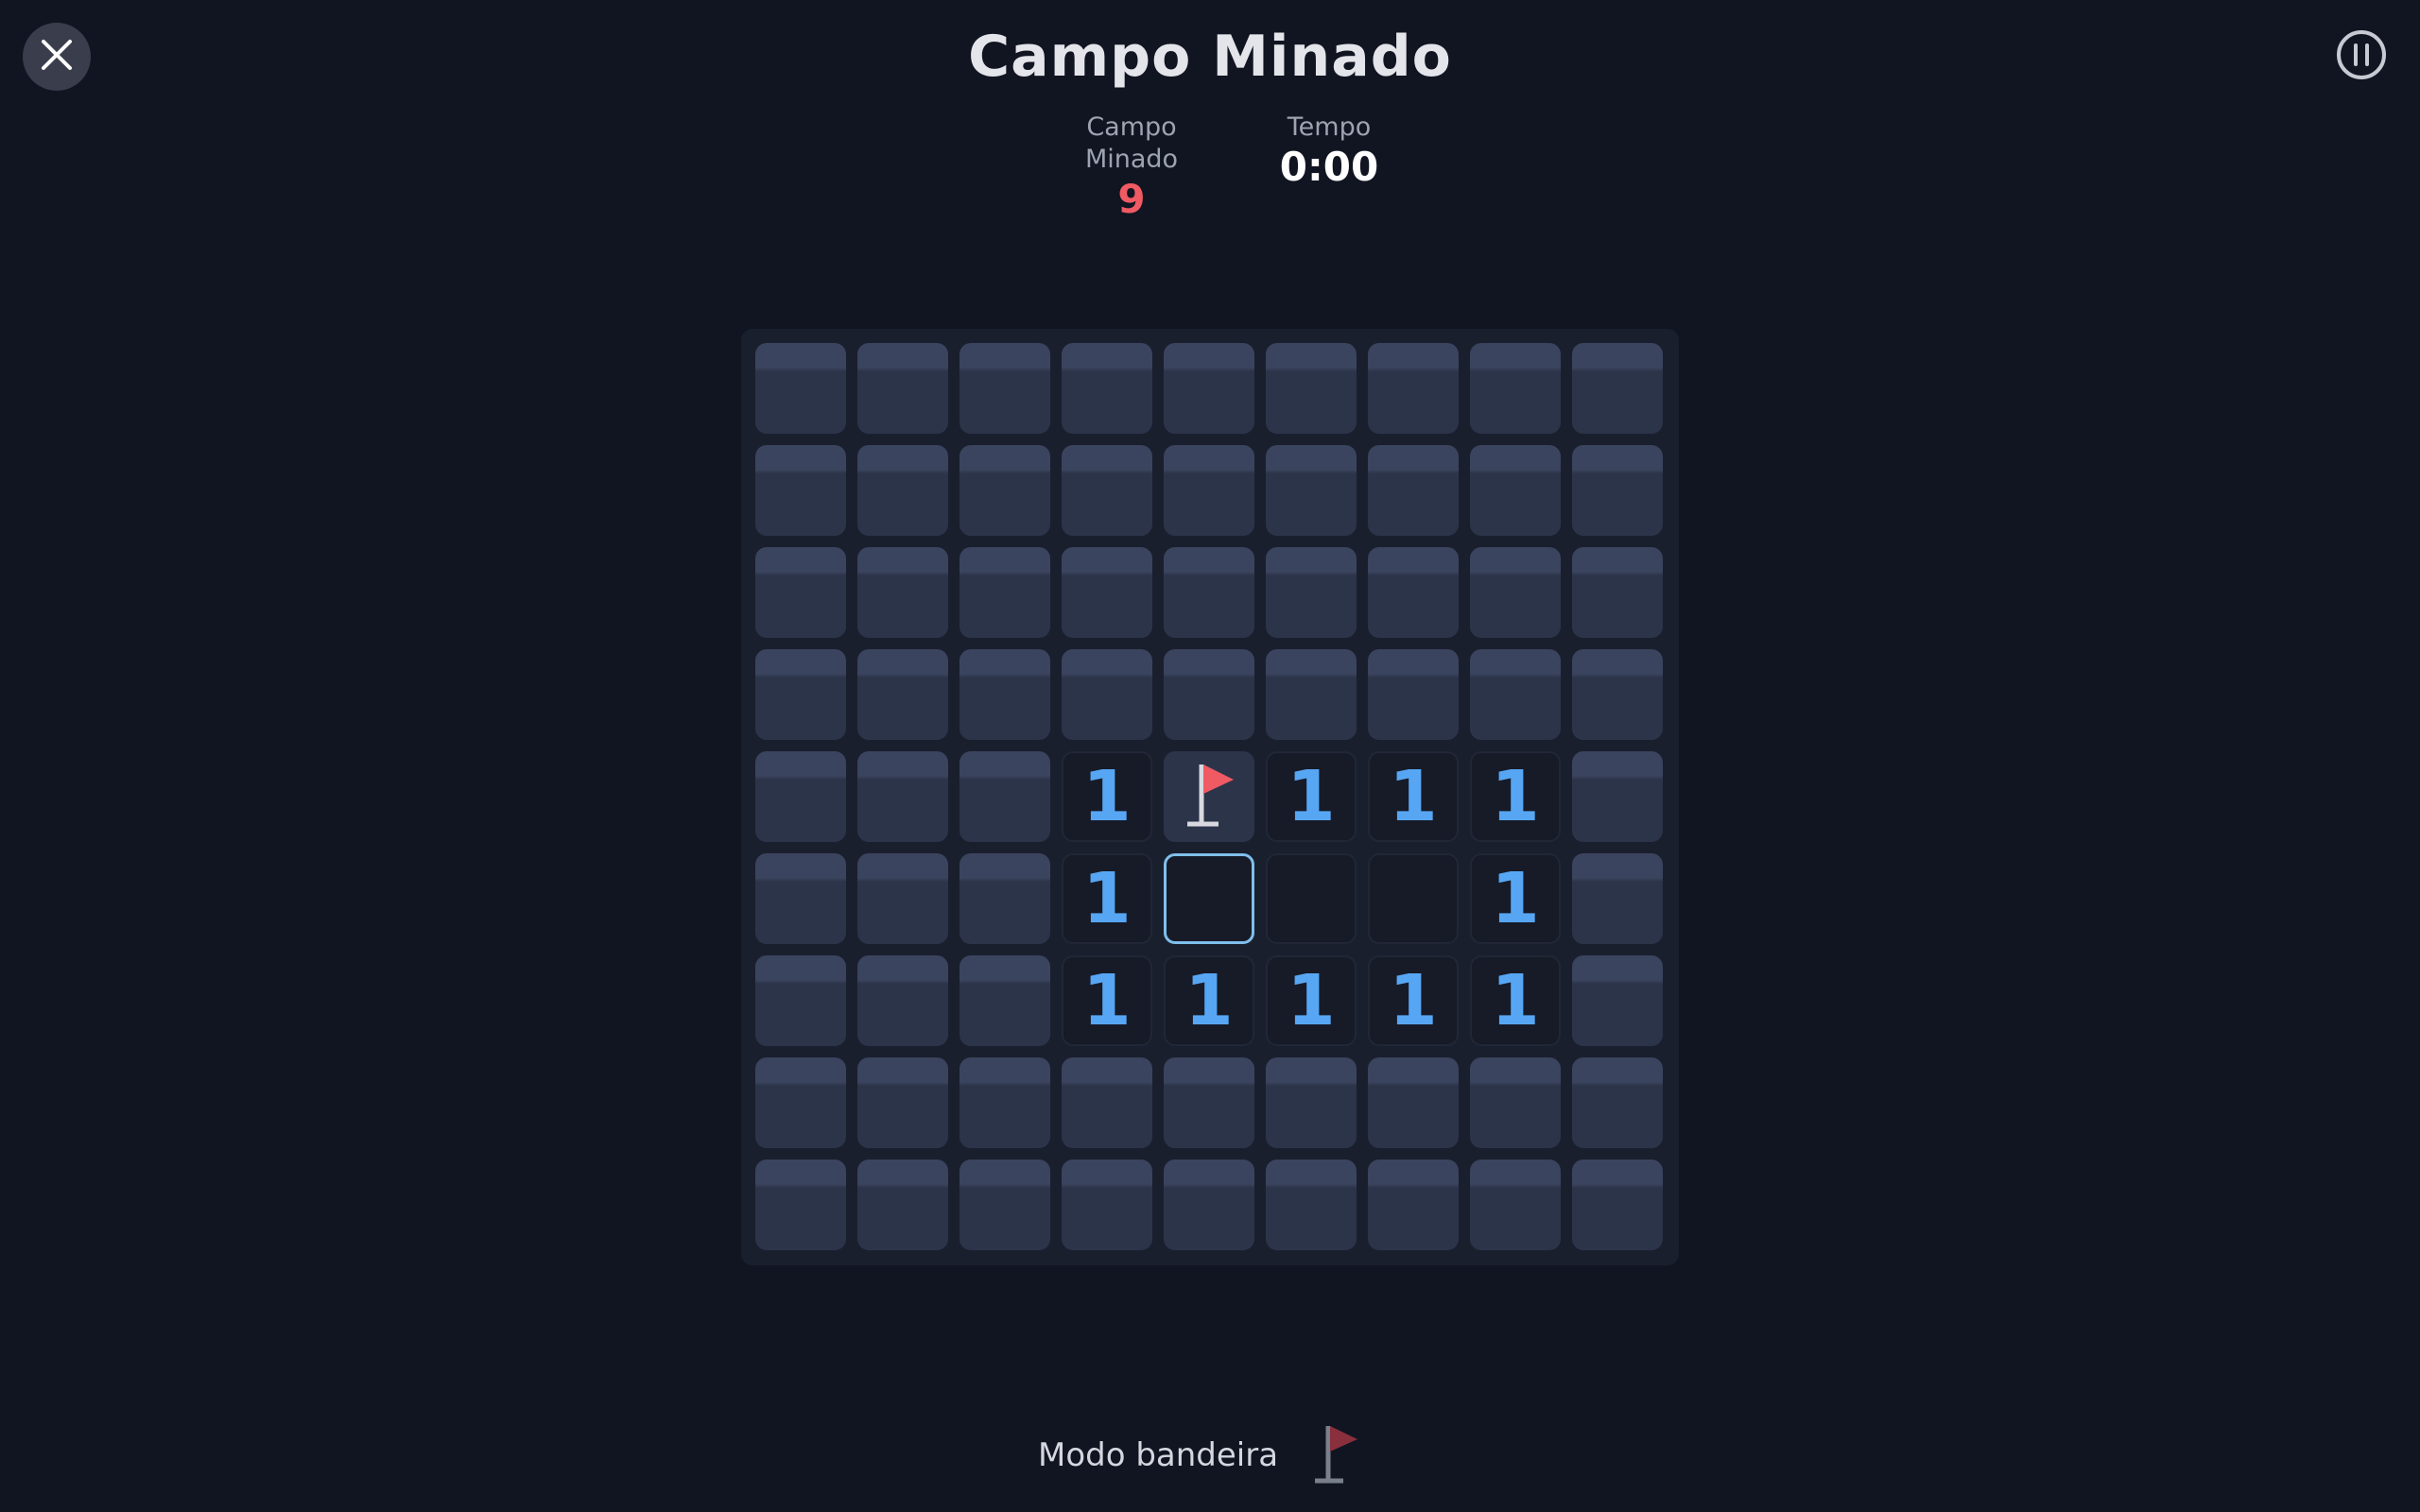 The height and width of the screenshot is (1512, 2420). What do you see at coordinates (1209, 898) in the screenshot?
I see `cell-selected` at bounding box center [1209, 898].